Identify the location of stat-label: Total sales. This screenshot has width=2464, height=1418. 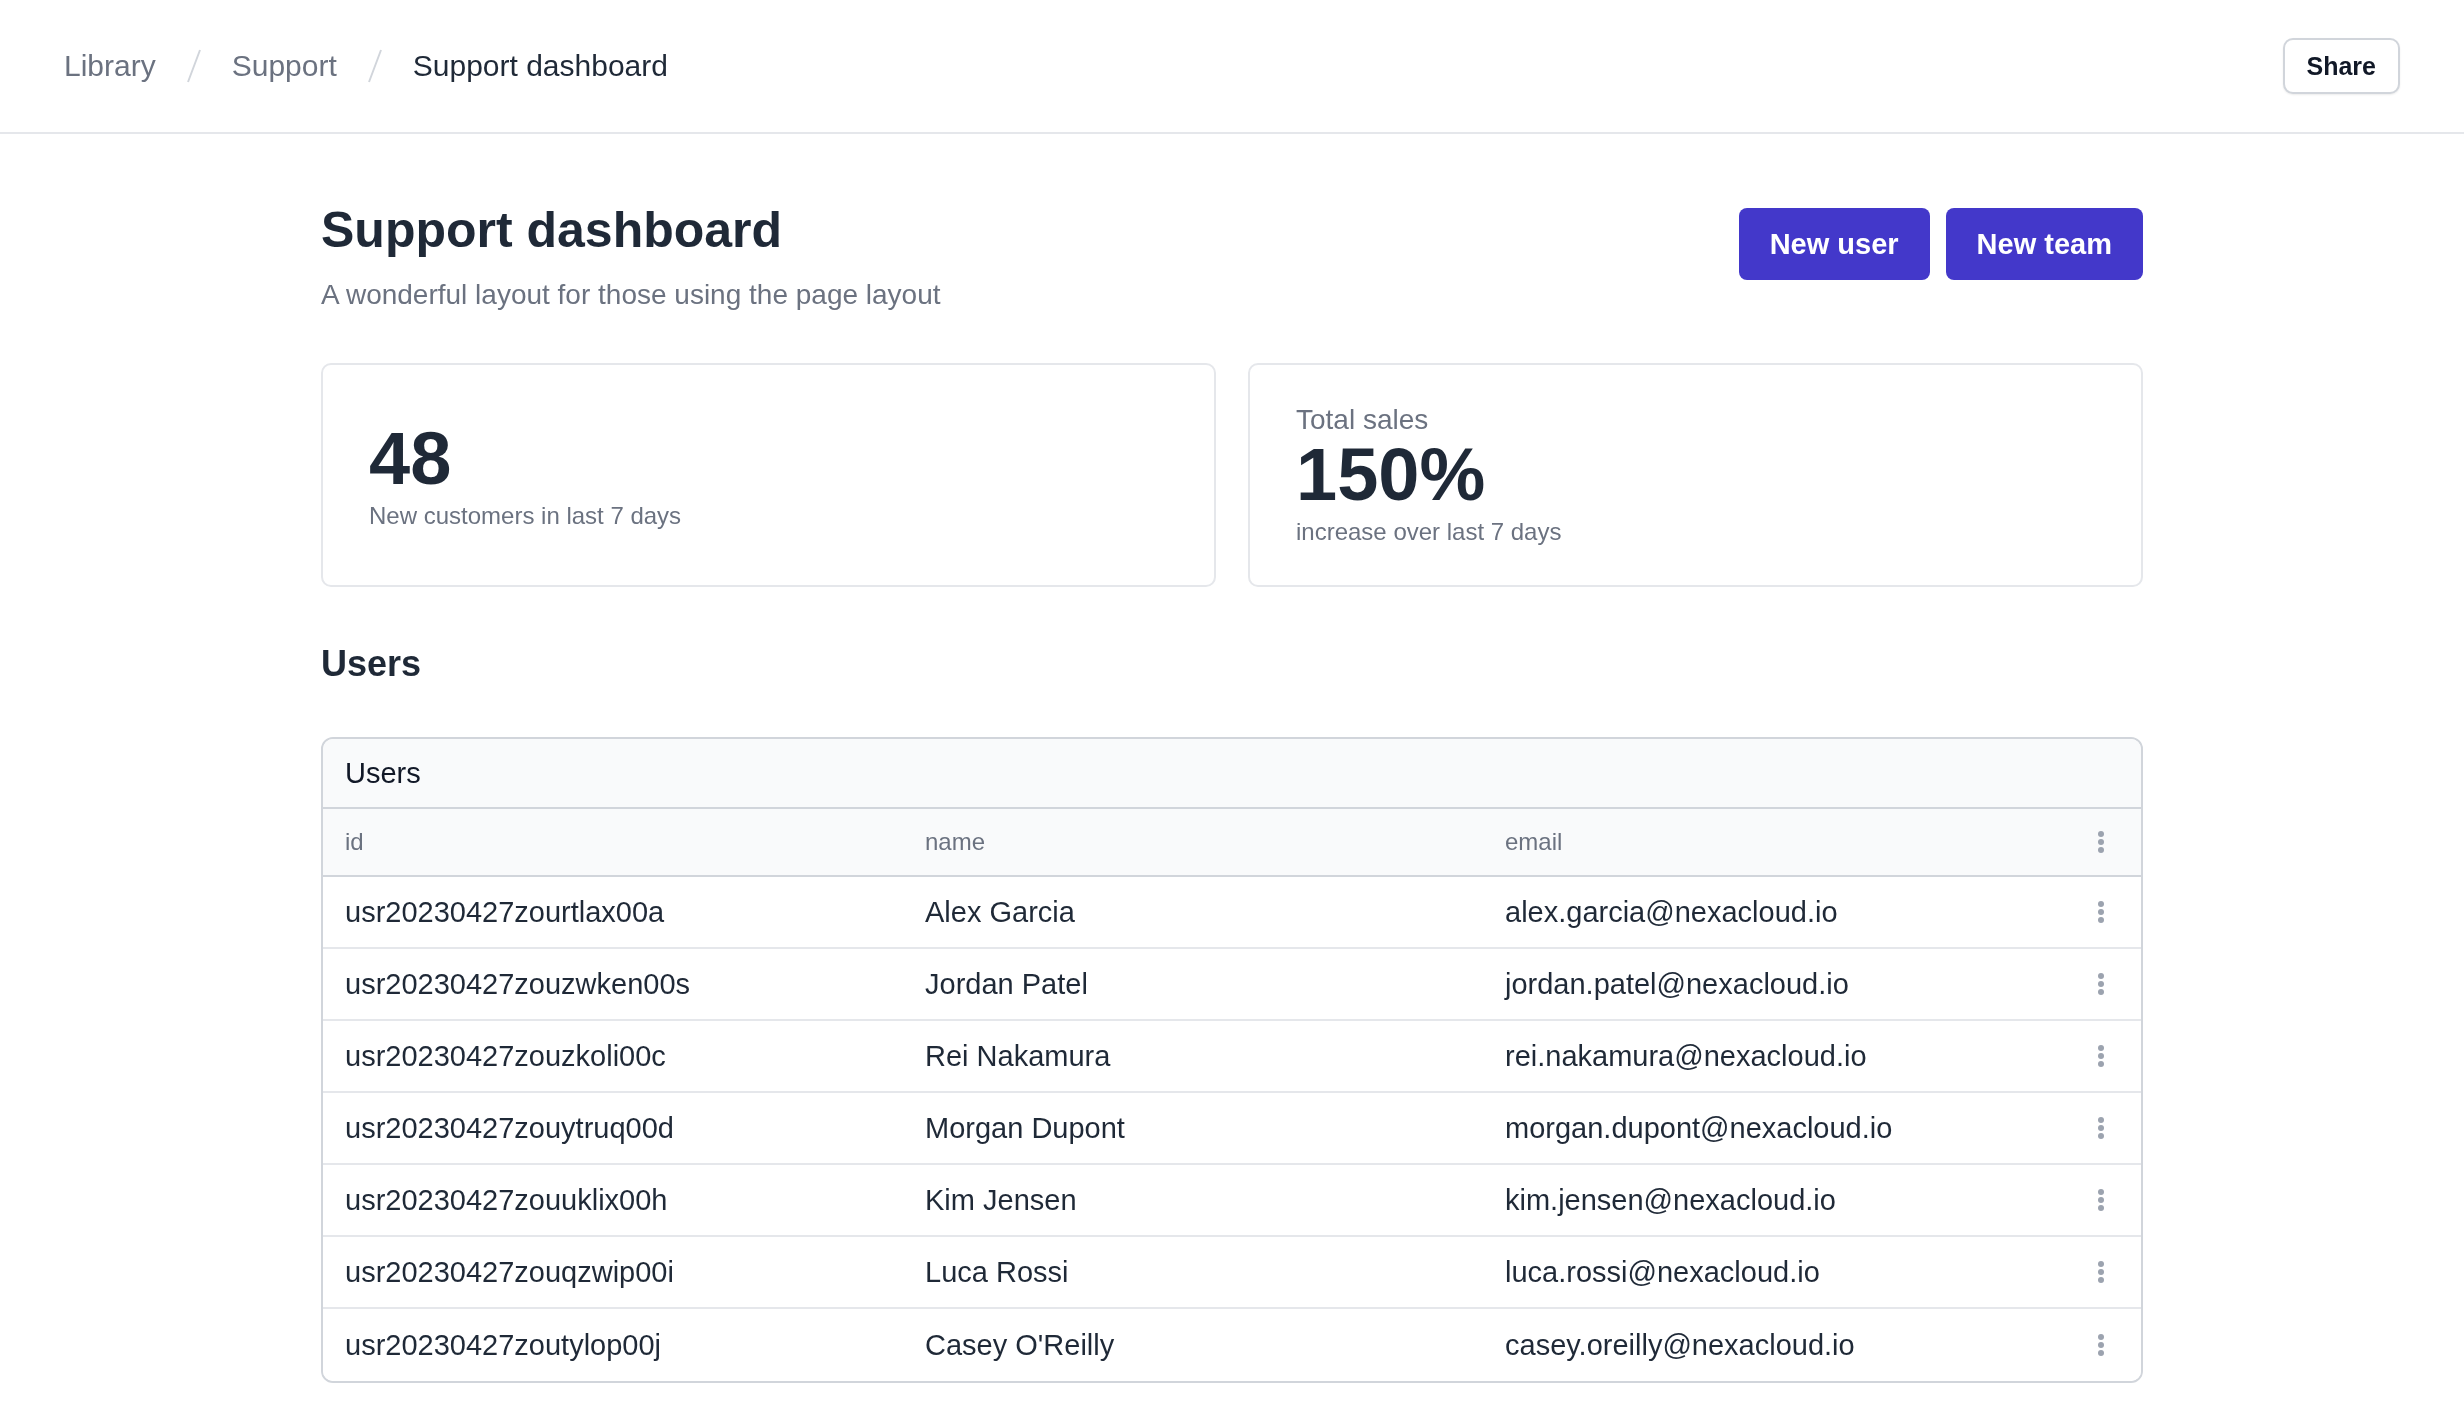
(1363, 420).